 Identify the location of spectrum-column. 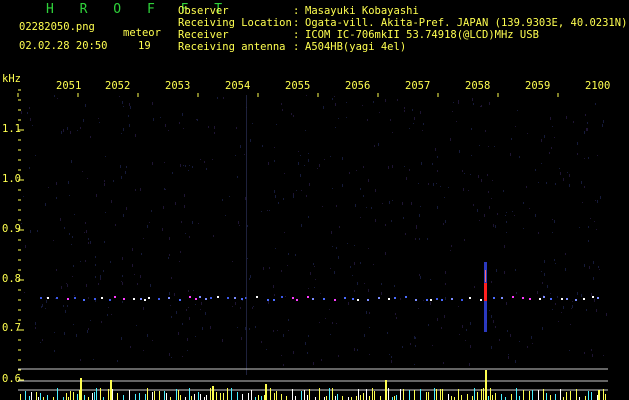
(246, 235).